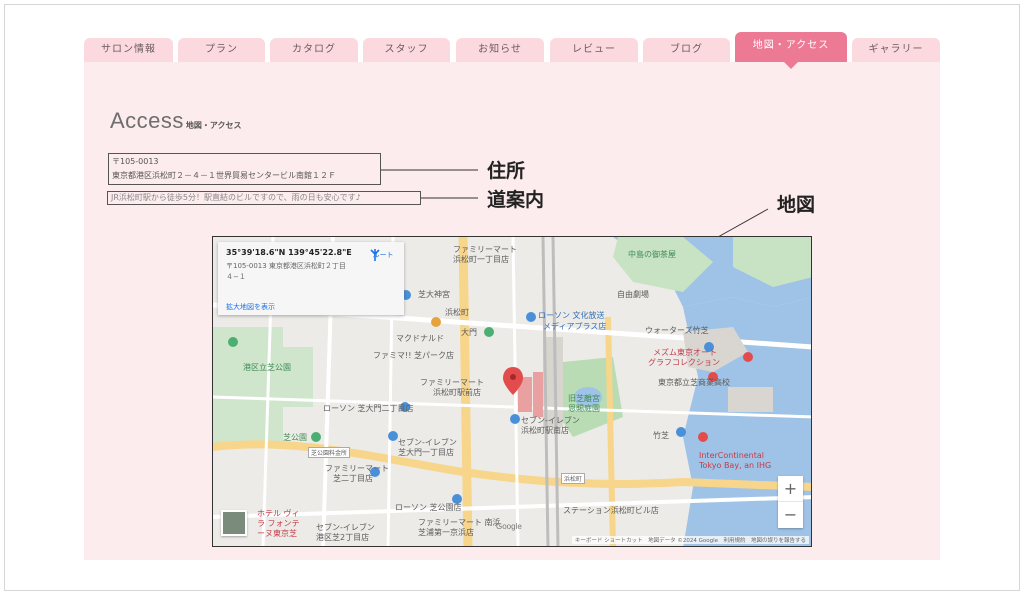 Image resolution: width=1024 pixels, height=595 pixels. What do you see at coordinates (633, 294) in the screenshot?
I see `map-label-jiyu-gekijo: 自由劇場` at bounding box center [633, 294].